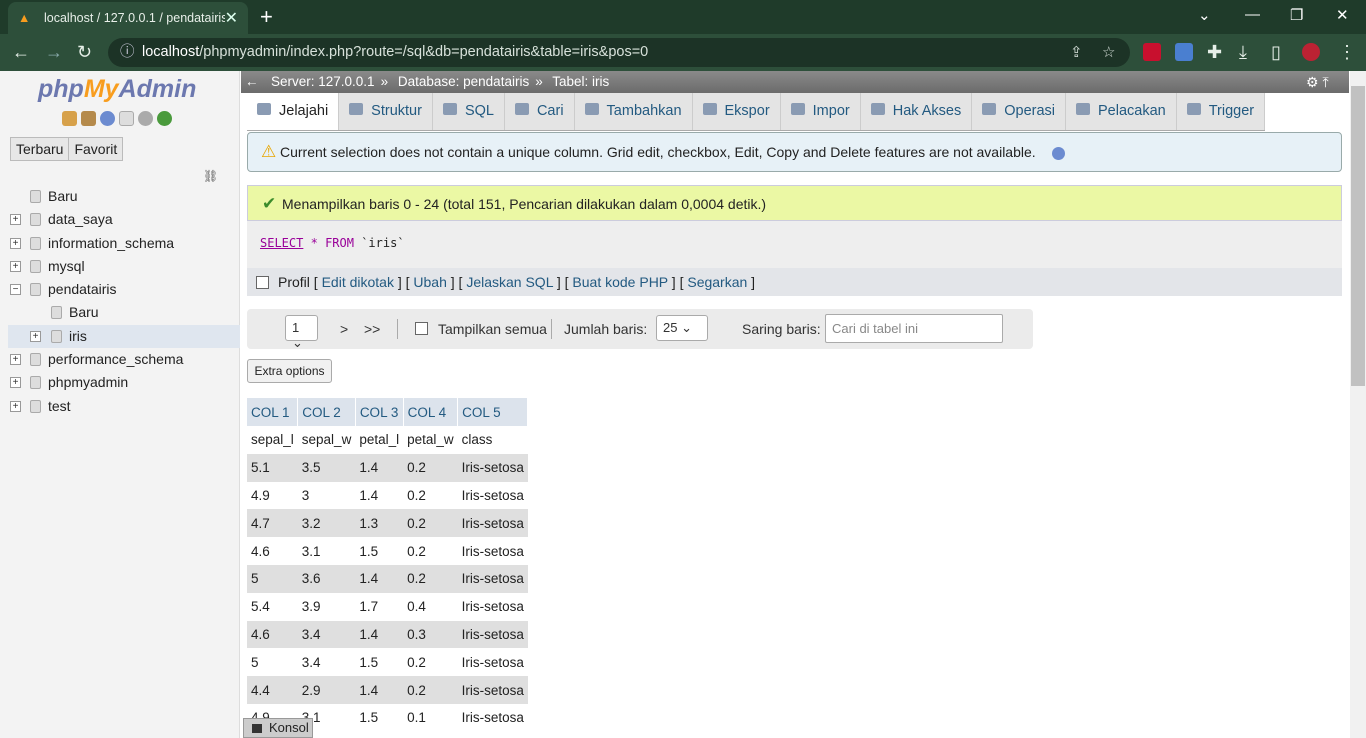 This screenshot has height=738, width=1366. I want to click on phpmyadmin-logo: phpMyAdmin, so click(117, 89).